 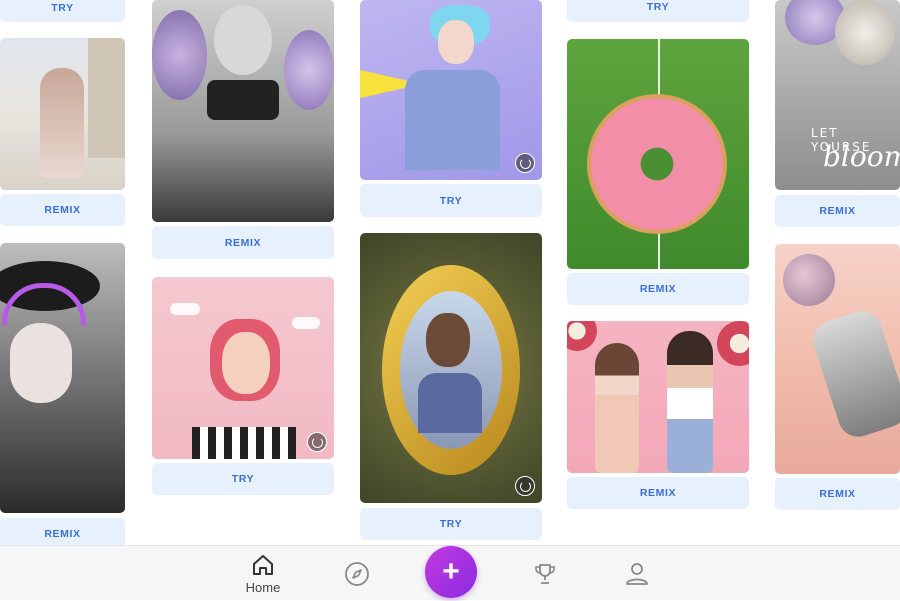 What do you see at coordinates (854, 374) in the screenshot?
I see `astronaut-figure` at bounding box center [854, 374].